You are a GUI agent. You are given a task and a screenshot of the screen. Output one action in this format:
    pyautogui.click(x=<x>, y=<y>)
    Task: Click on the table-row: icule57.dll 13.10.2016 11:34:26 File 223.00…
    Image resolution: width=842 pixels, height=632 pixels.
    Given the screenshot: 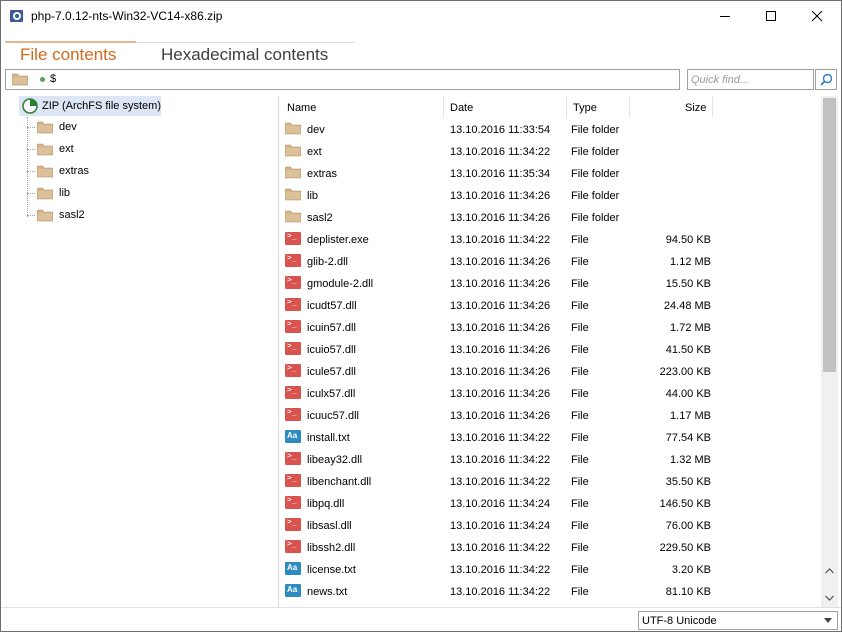 What is the action you would take?
    pyautogui.click(x=550, y=371)
    